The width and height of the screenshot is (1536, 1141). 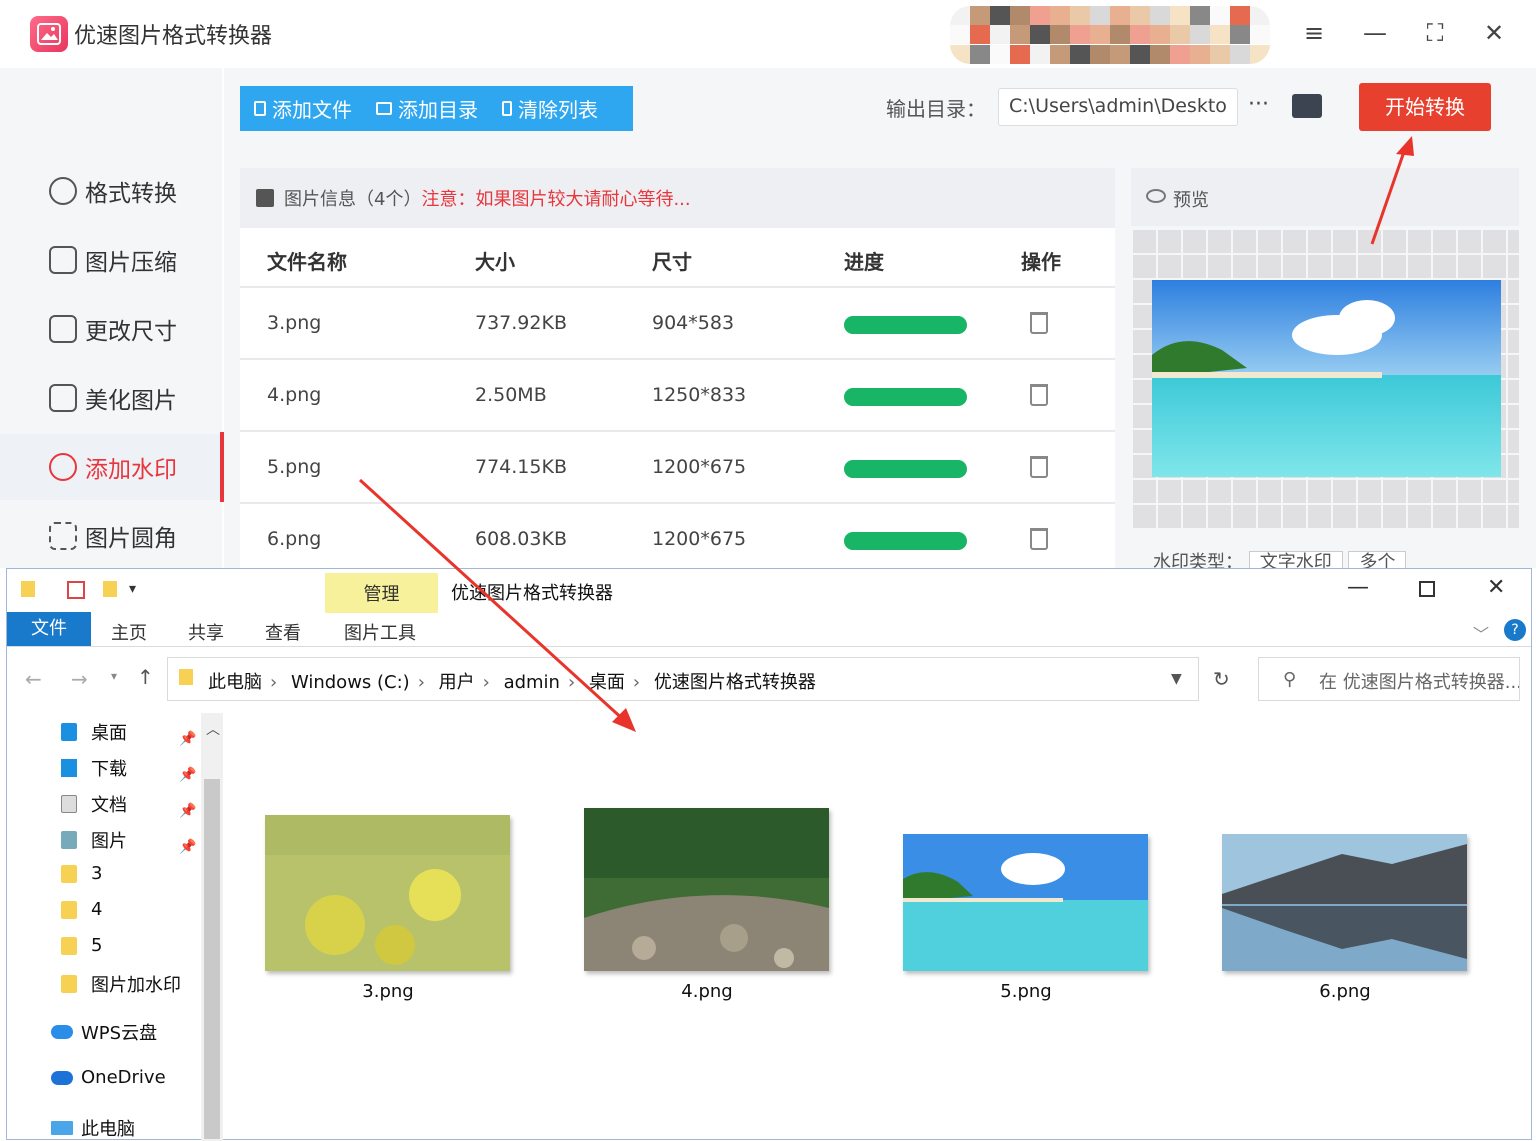 What do you see at coordinates (187, 793) in the screenshot?
I see `pin-icon: 📌 📌 📌 📌` at bounding box center [187, 793].